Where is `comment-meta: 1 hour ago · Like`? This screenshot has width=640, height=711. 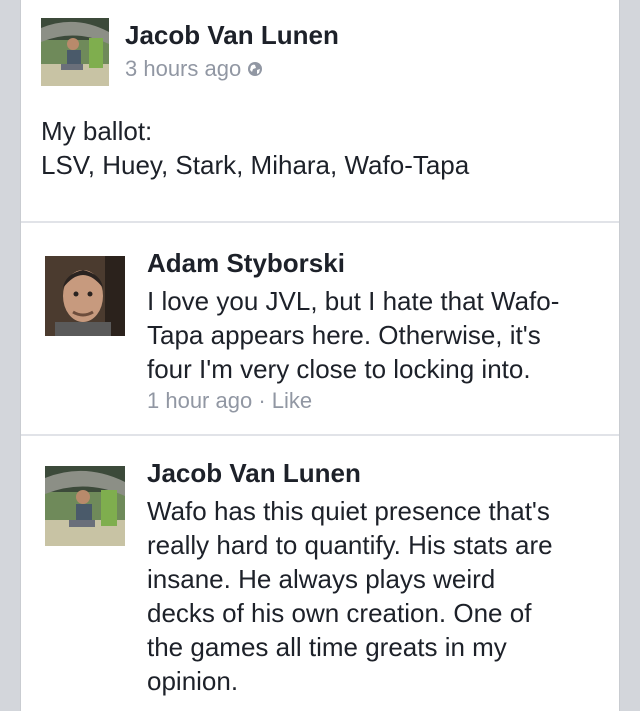
comment-meta: 1 hour ago · Like is located at coordinates (229, 401).